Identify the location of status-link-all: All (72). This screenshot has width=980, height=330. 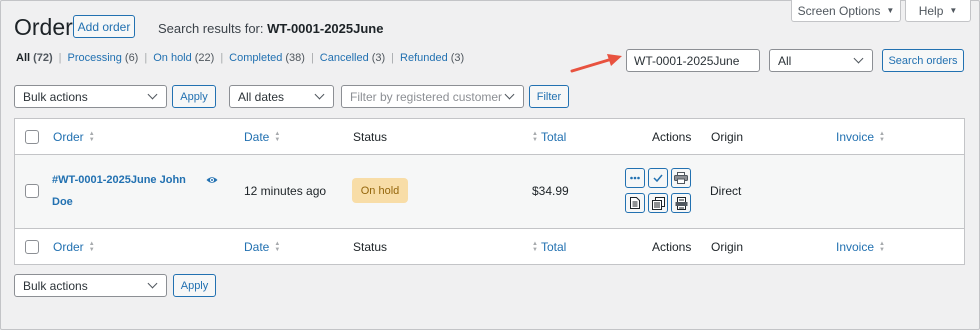
(34, 58).